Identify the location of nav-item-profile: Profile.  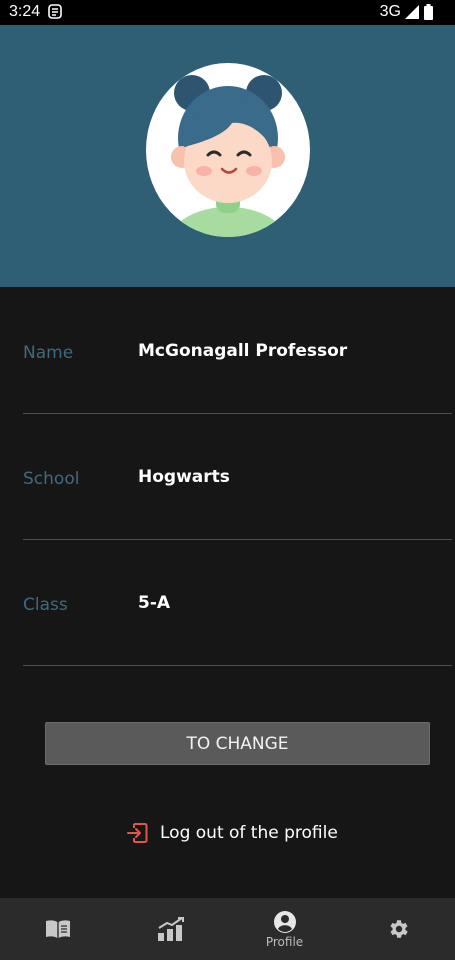
(284, 929).